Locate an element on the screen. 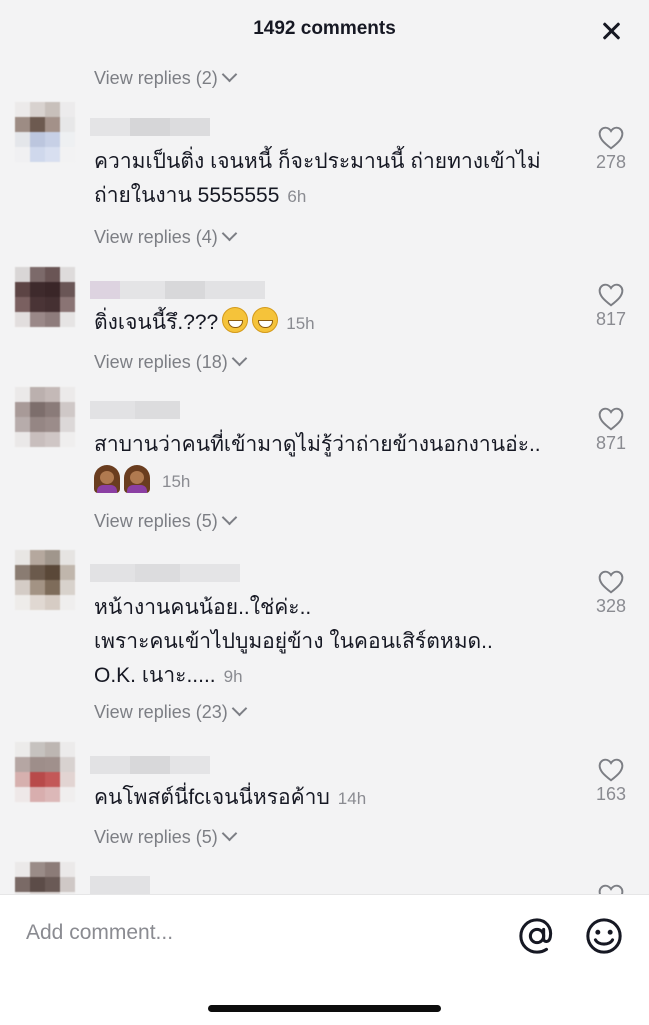  like-button: 163 is located at coordinates (611, 781).